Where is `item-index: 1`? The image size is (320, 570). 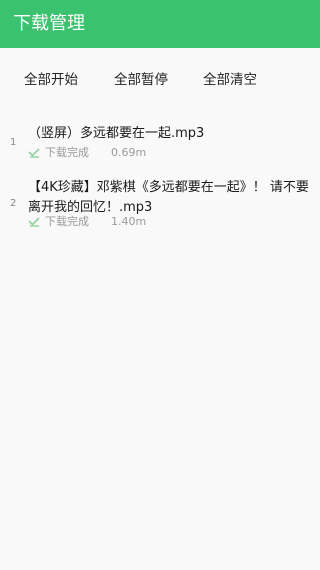 item-index: 1 is located at coordinates (13, 142).